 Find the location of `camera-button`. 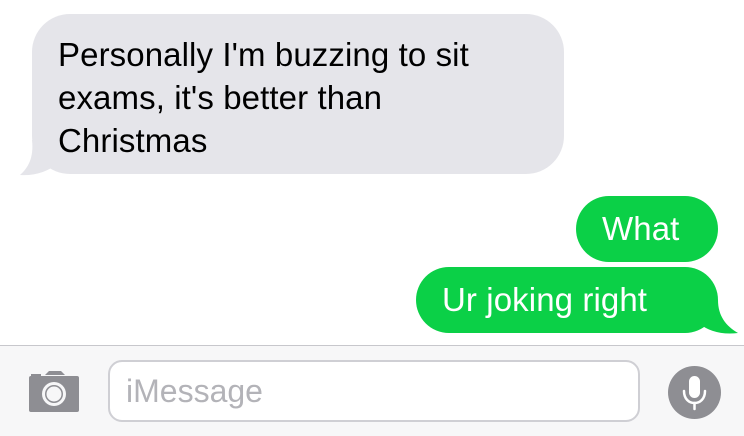

camera-button is located at coordinates (54, 392).